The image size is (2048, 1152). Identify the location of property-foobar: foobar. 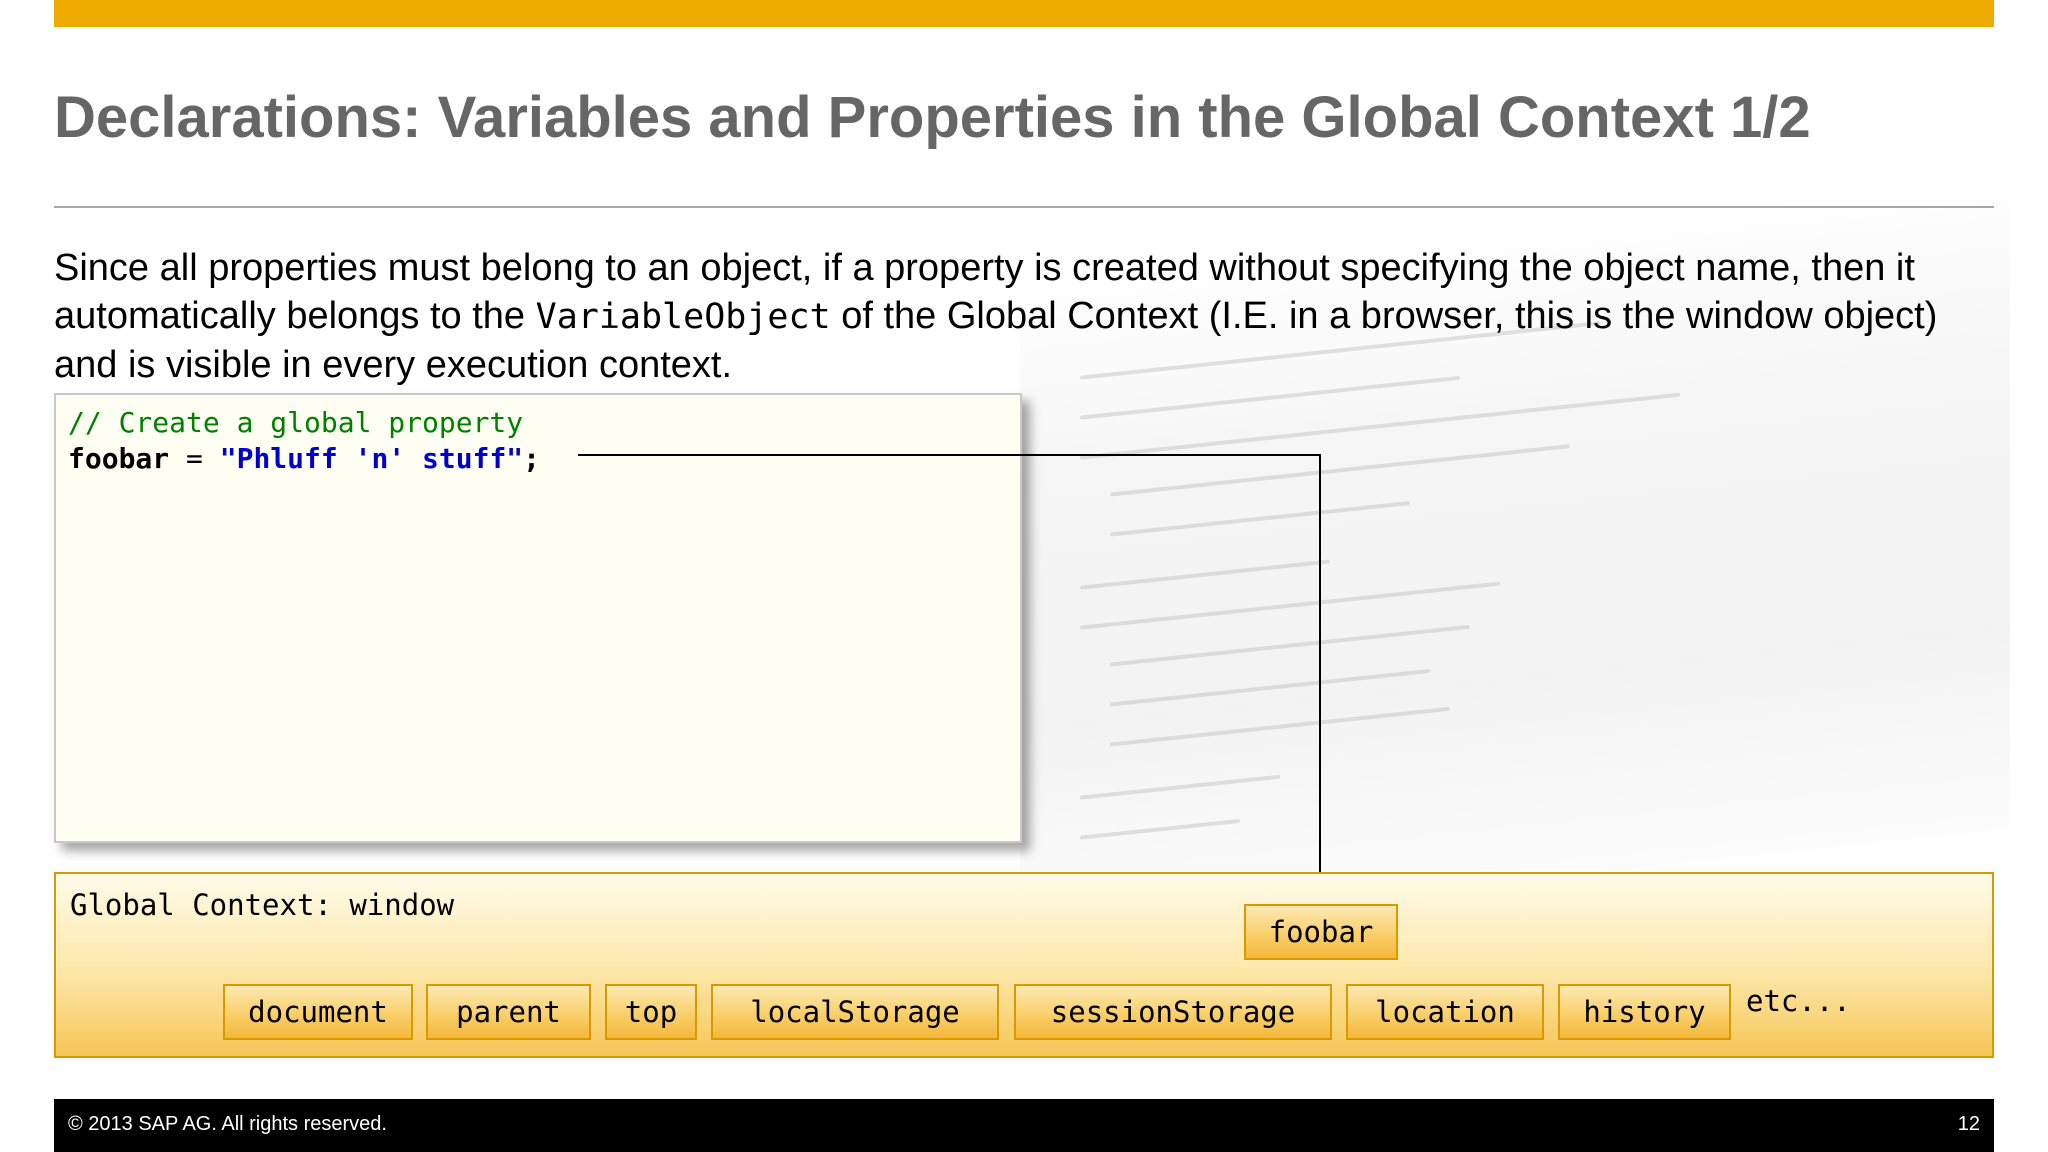
(1321, 932).